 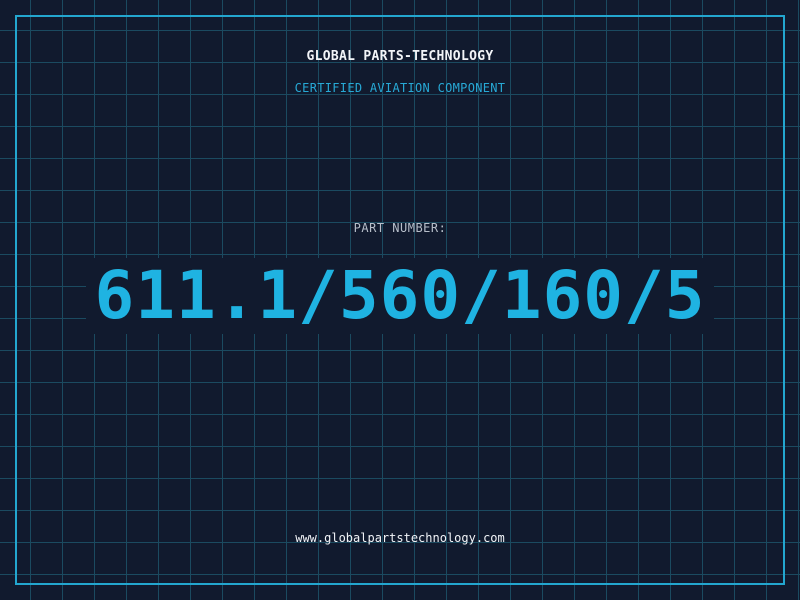 What do you see at coordinates (400, 56) in the screenshot?
I see `company-name: GLOBAL PARTS-TECHNOLOGY` at bounding box center [400, 56].